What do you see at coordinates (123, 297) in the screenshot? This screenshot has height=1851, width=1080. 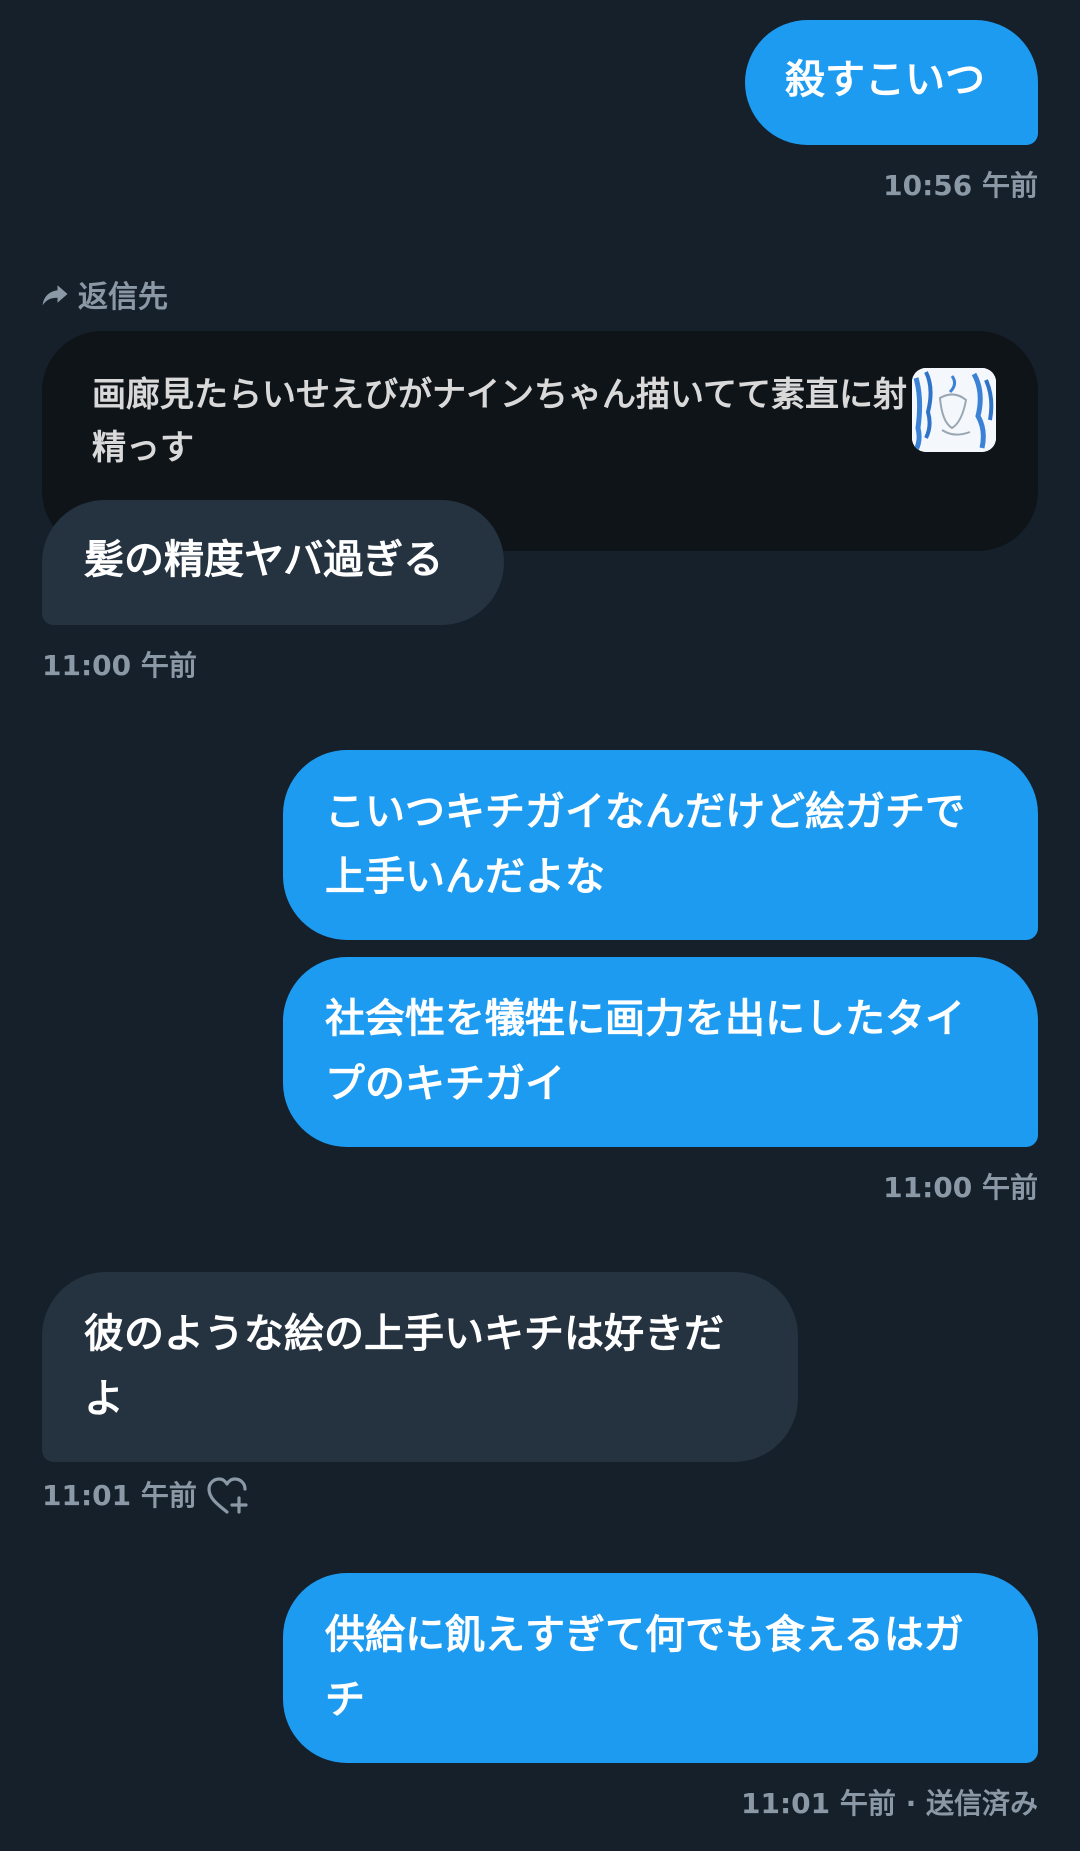 I see `reply-label-text: 返信先` at bounding box center [123, 297].